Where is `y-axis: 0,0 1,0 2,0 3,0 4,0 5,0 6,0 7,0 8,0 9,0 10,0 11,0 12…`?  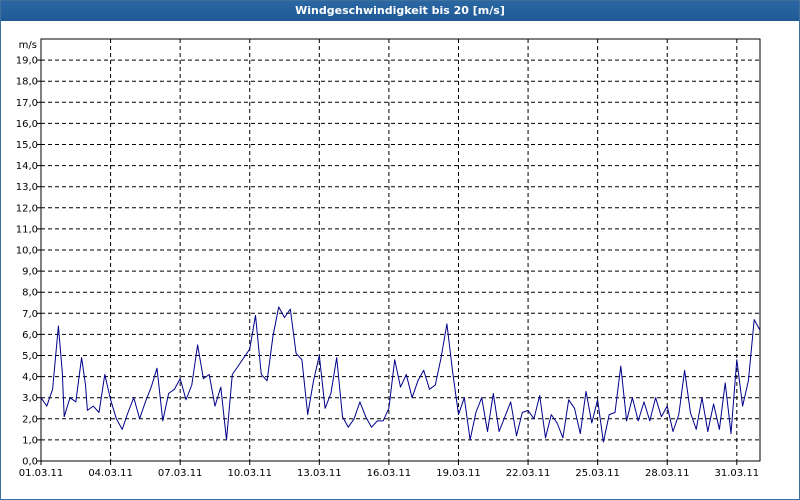
y-axis: 0,0 1,0 2,0 3,0 4,0 5,0 6,0 7,0 8,0 9,0 10,0 11,0 12… is located at coordinates (28, 262).